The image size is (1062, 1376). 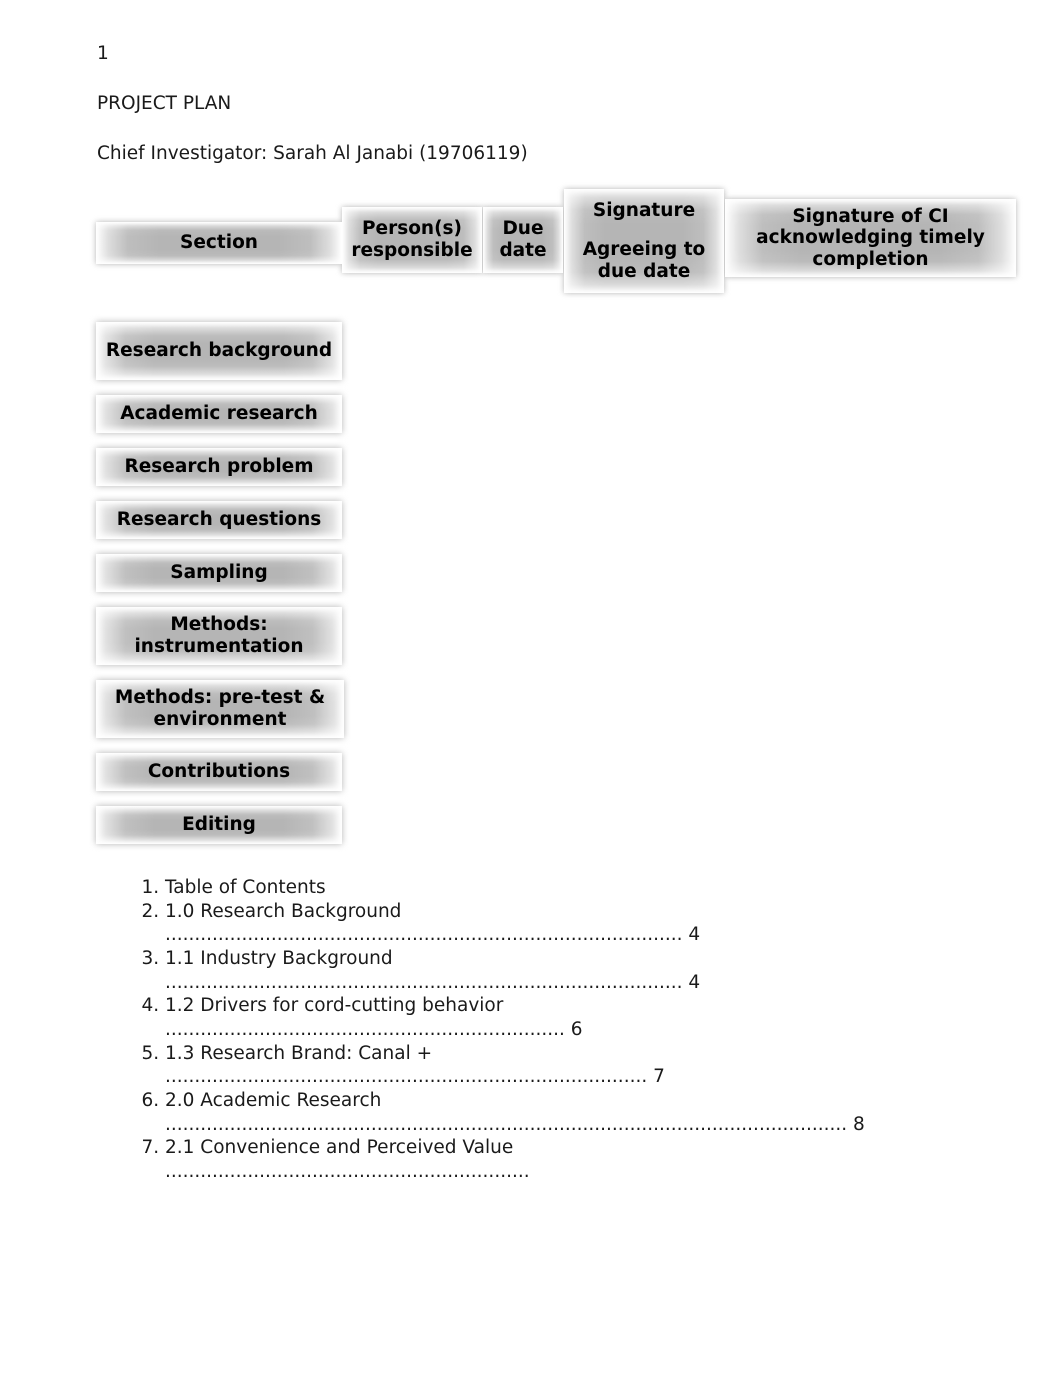 I want to click on row-section-label: Academic research, so click(x=219, y=414).